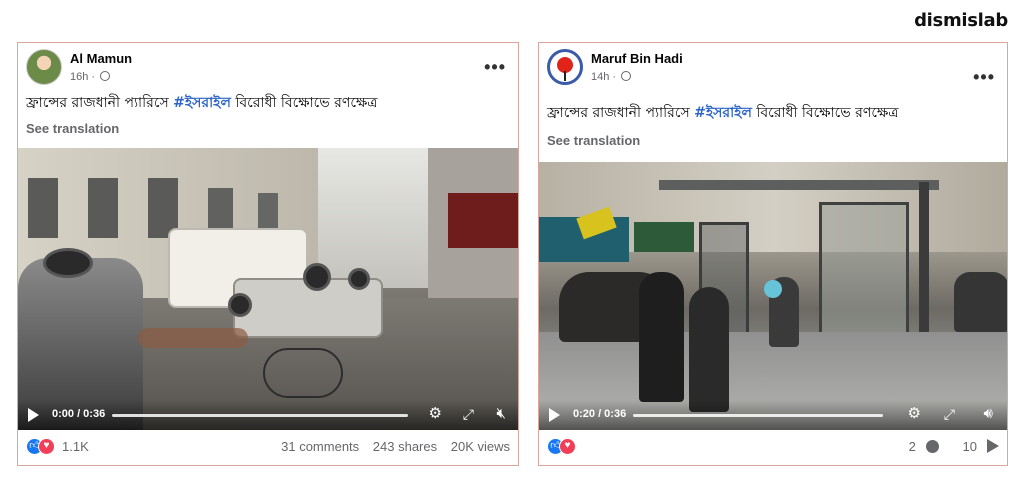  Describe the element at coordinates (932, 446) in the screenshot. I see `comment-icon` at that location.